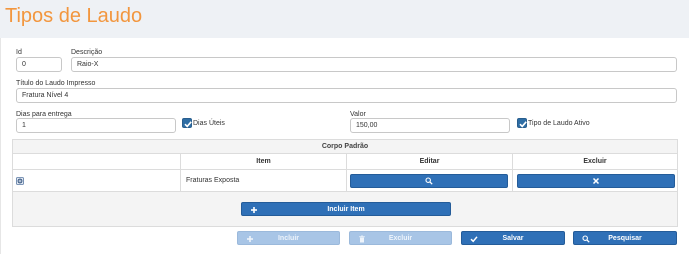 The image size is (689, 254). I want to click on pesquisar-button: Pesquisar, so click(625, 238).